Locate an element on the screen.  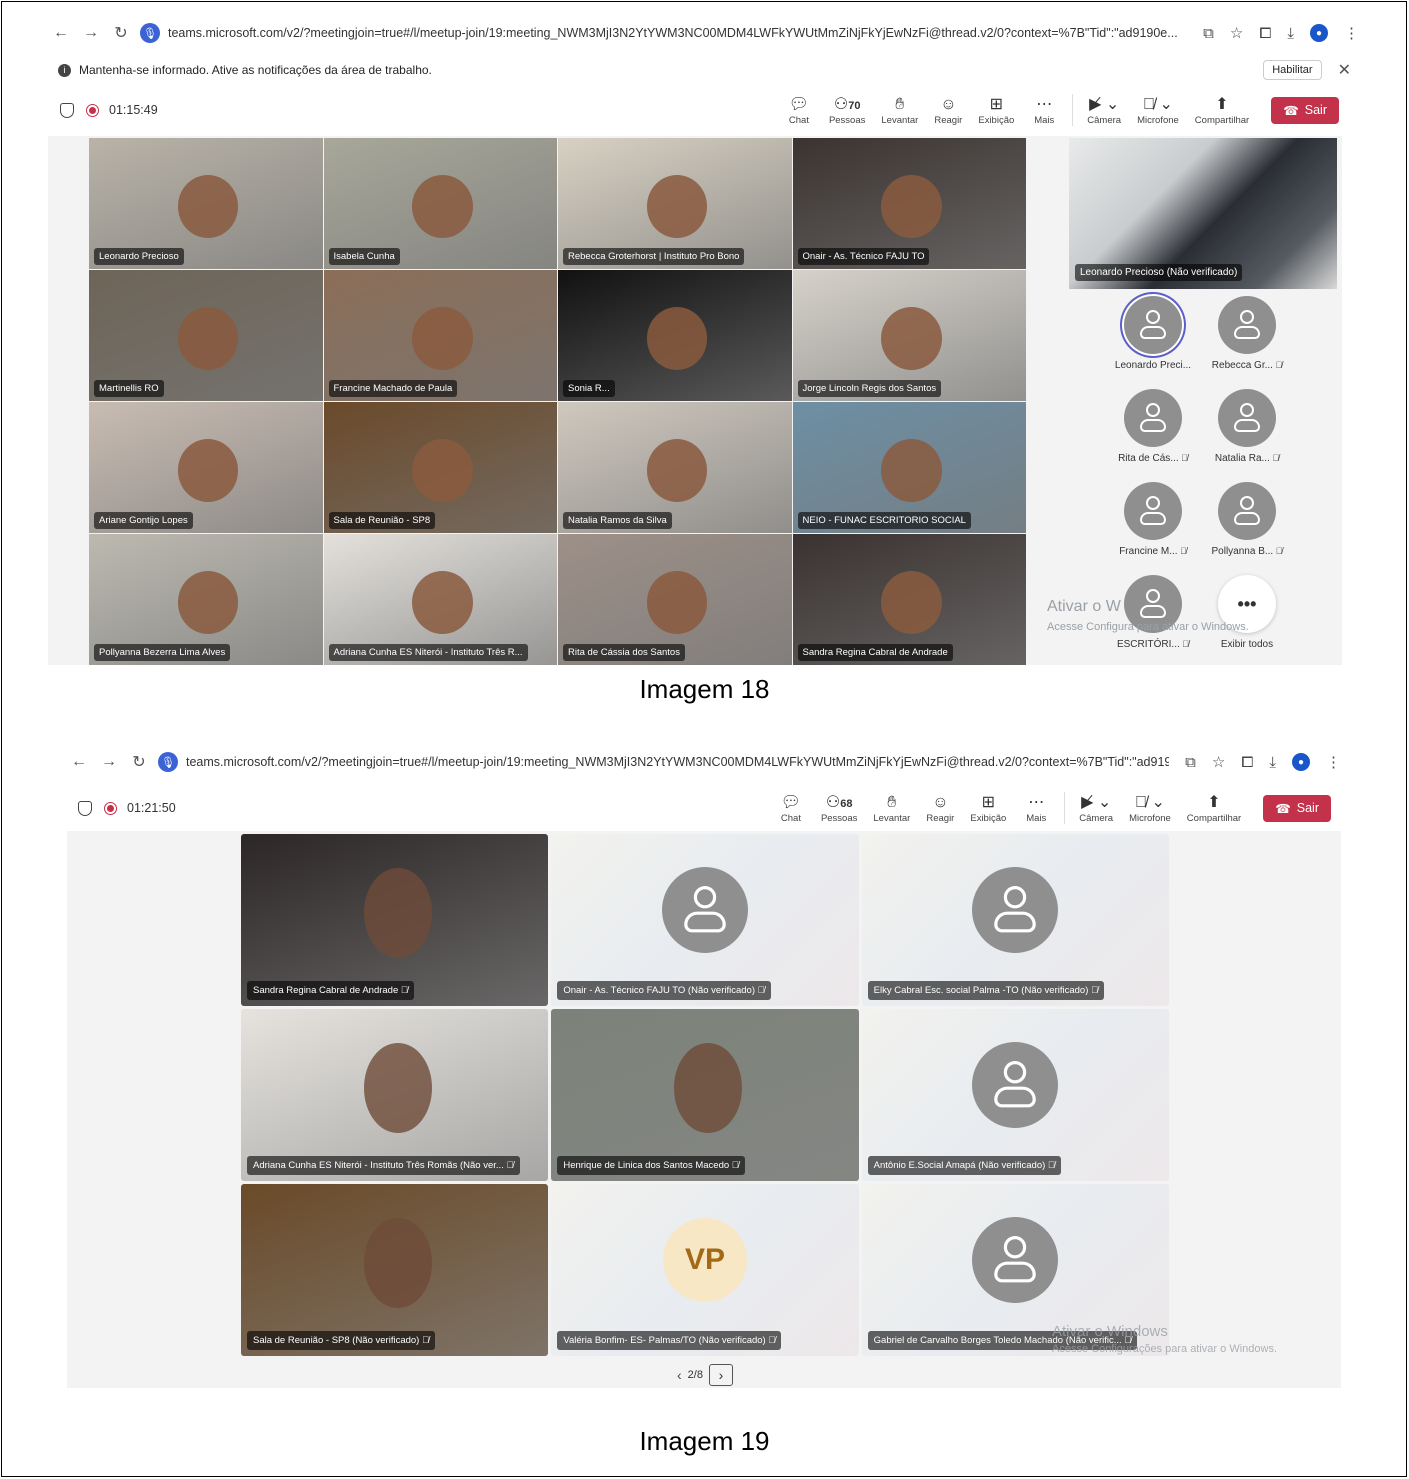
video-tile: Martinellis RO is located at coordinates (206, 335).